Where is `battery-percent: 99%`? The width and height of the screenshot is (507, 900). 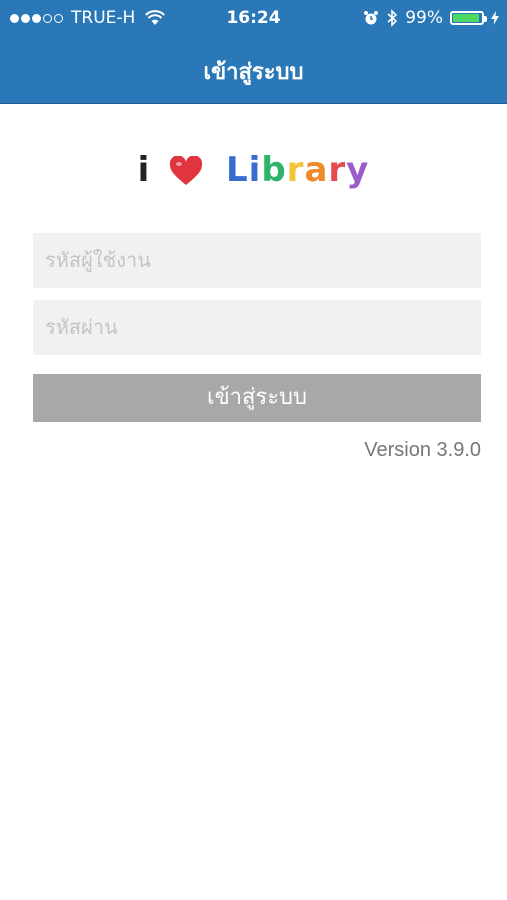
battery-percent: 99% is located at coordinates (424, 18).